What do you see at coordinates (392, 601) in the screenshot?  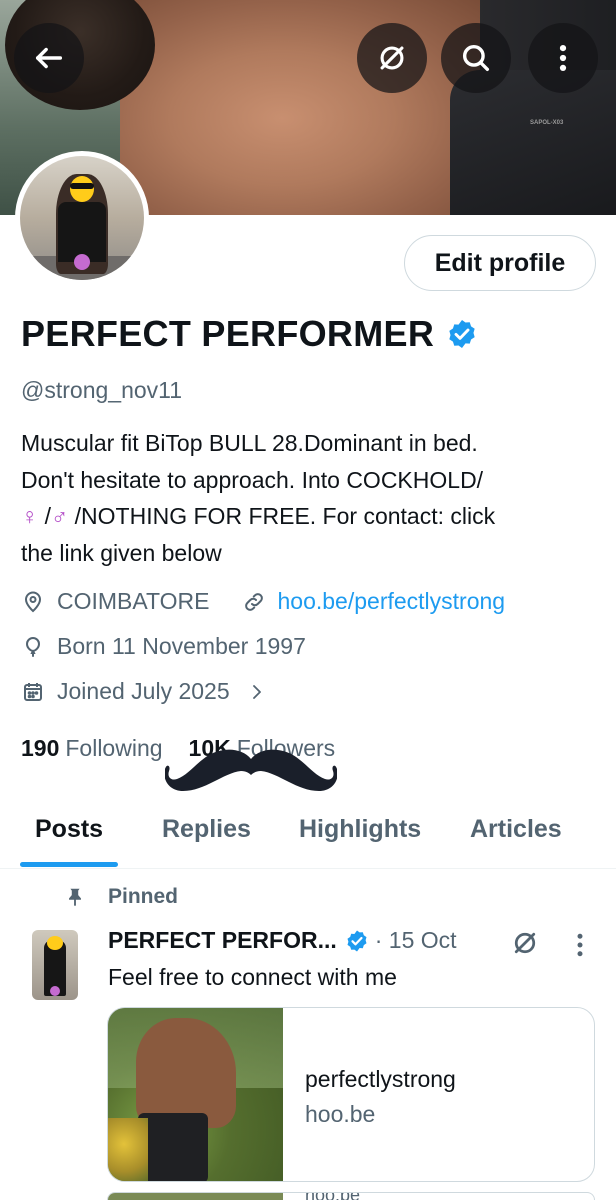 I see `website-url: hoo.be/perfectlystrong` at bounding box center [392, 601].